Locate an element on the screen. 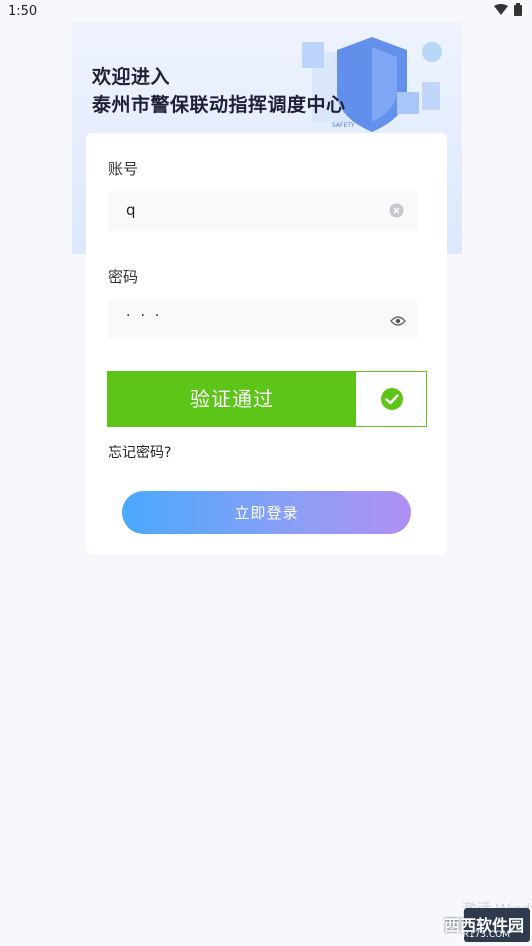 This screenshot has height=946, width=532. slider-verification: 验证通过 is located at coordinates (267, 399).